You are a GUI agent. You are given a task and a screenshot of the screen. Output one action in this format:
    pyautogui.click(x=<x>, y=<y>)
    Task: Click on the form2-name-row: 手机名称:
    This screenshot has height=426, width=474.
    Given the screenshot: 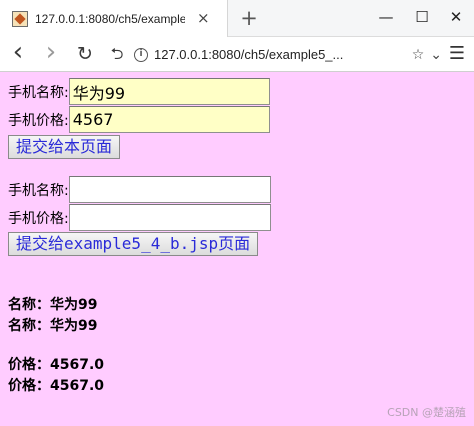 What is the action you would take?
    pyautogui.click(x=139, y=189)
    